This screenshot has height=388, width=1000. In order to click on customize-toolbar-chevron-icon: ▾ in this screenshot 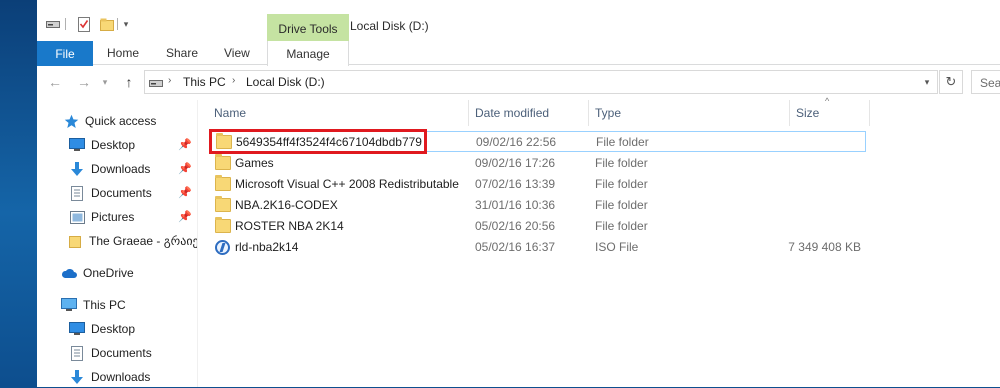, I will do `click(126, 24)`.